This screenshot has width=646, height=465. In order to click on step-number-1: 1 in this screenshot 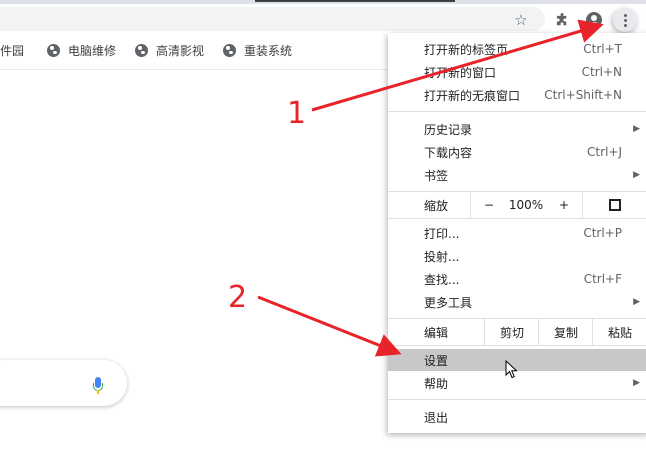, I will do `click(297, 113)`.